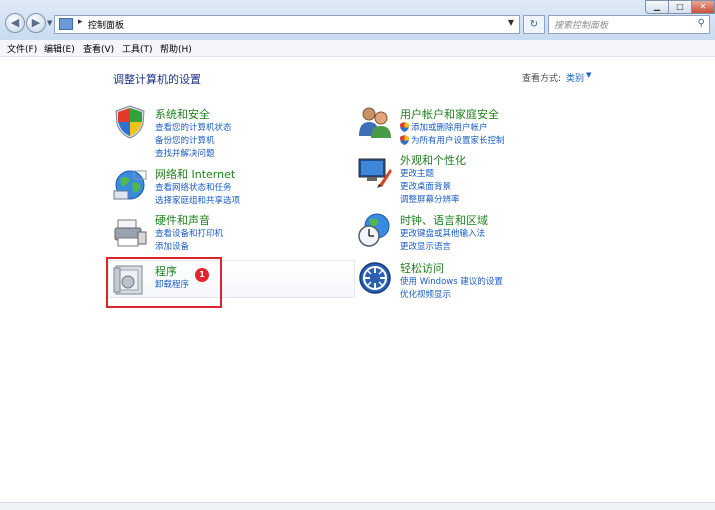 The width and height of the screenshot is (715, 510). Describe the element at coordinates (195, 174) in the screenshot. I see `category-network-title: 网络和 Internet` at that location.